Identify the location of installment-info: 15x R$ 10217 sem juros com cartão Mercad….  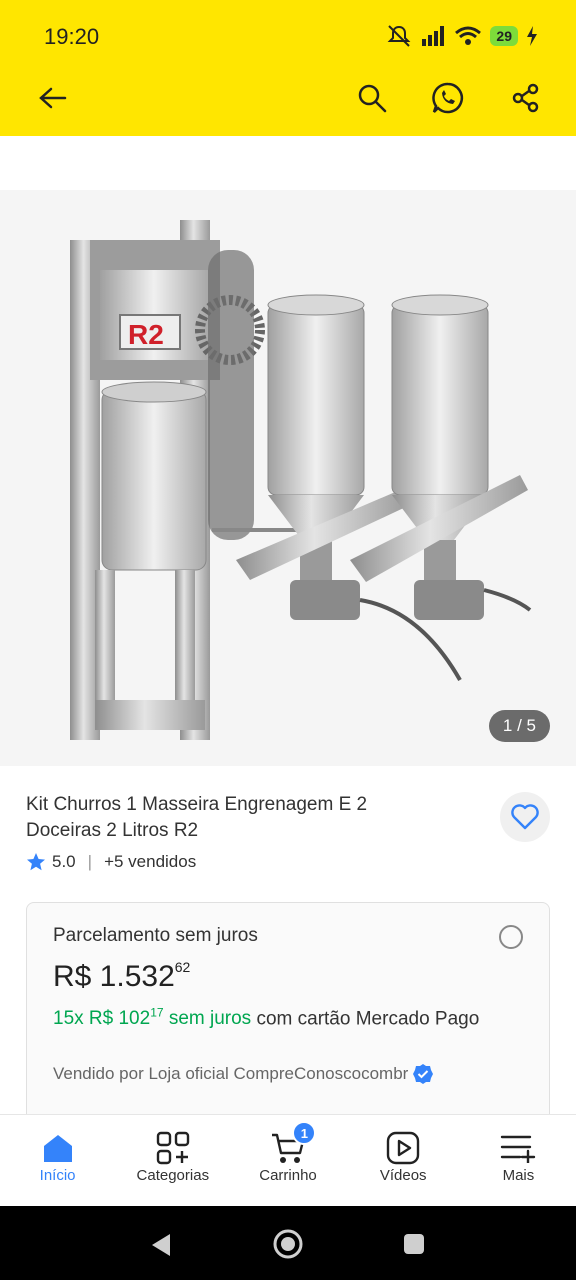
(288, 1016).